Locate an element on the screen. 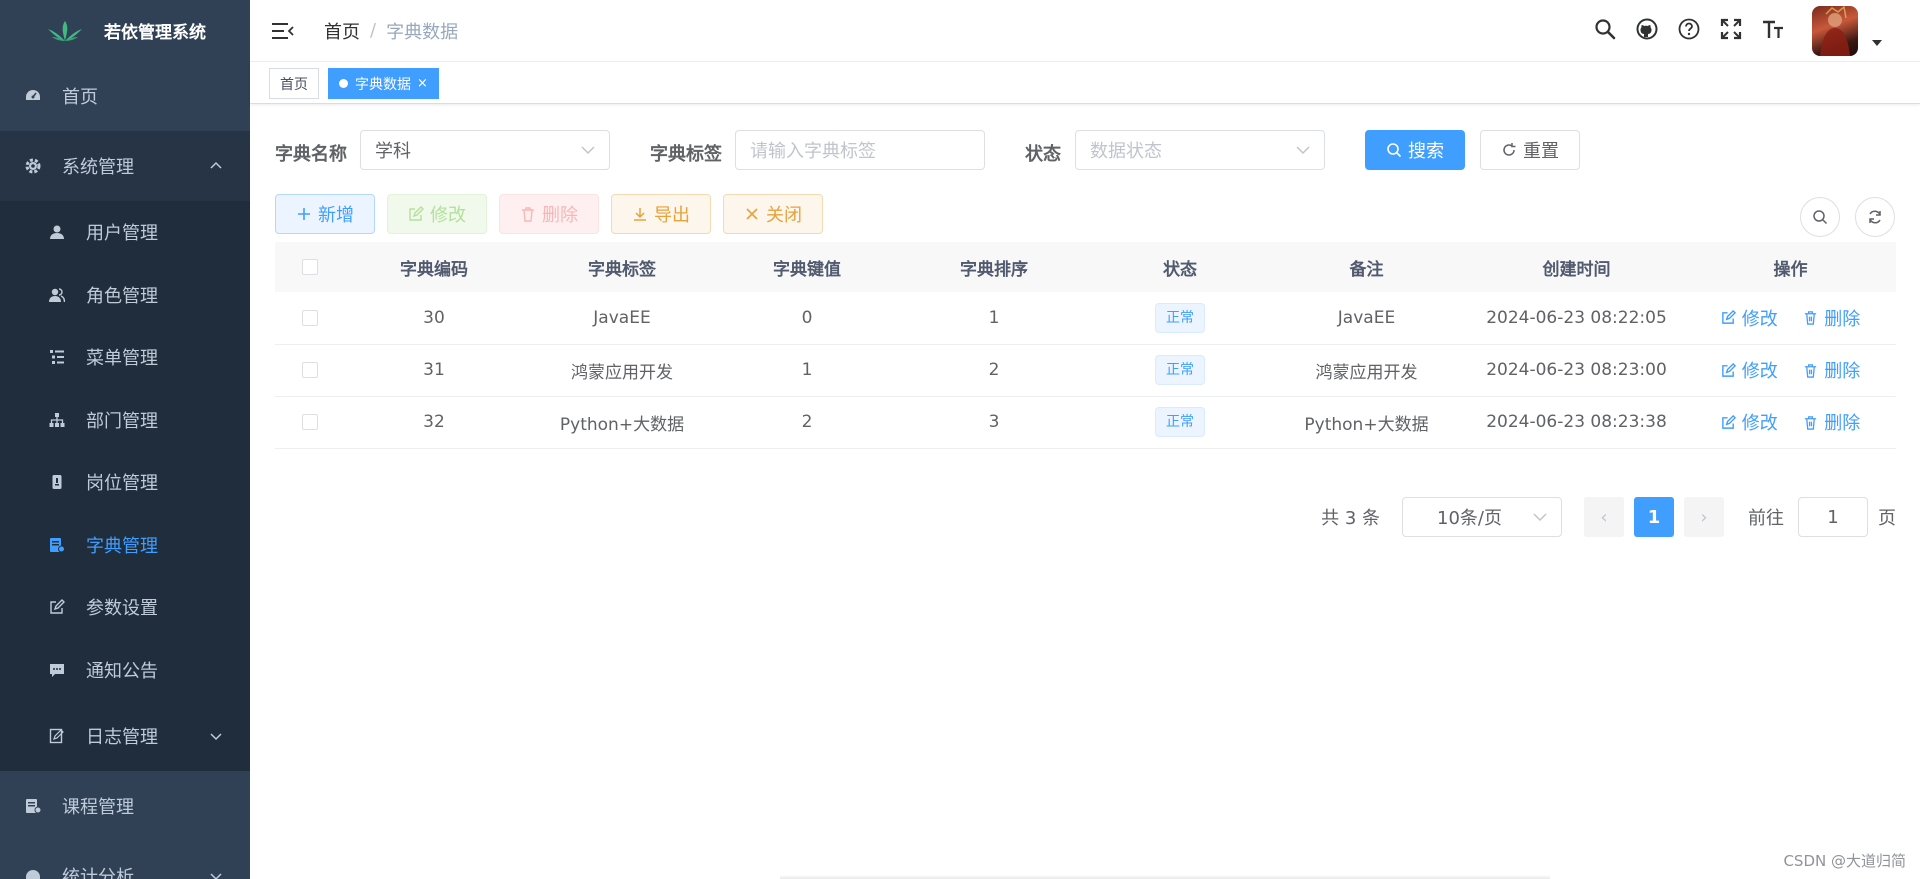 The image size is (1920, 879). delete-button: 删除 is located at coordinates (549, 214).